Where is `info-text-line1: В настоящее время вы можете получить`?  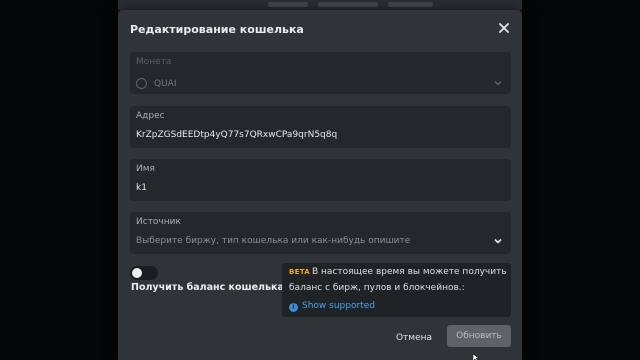 info-text-line1: В настоящее время вы можете получить is located at coordinates (409, 272).